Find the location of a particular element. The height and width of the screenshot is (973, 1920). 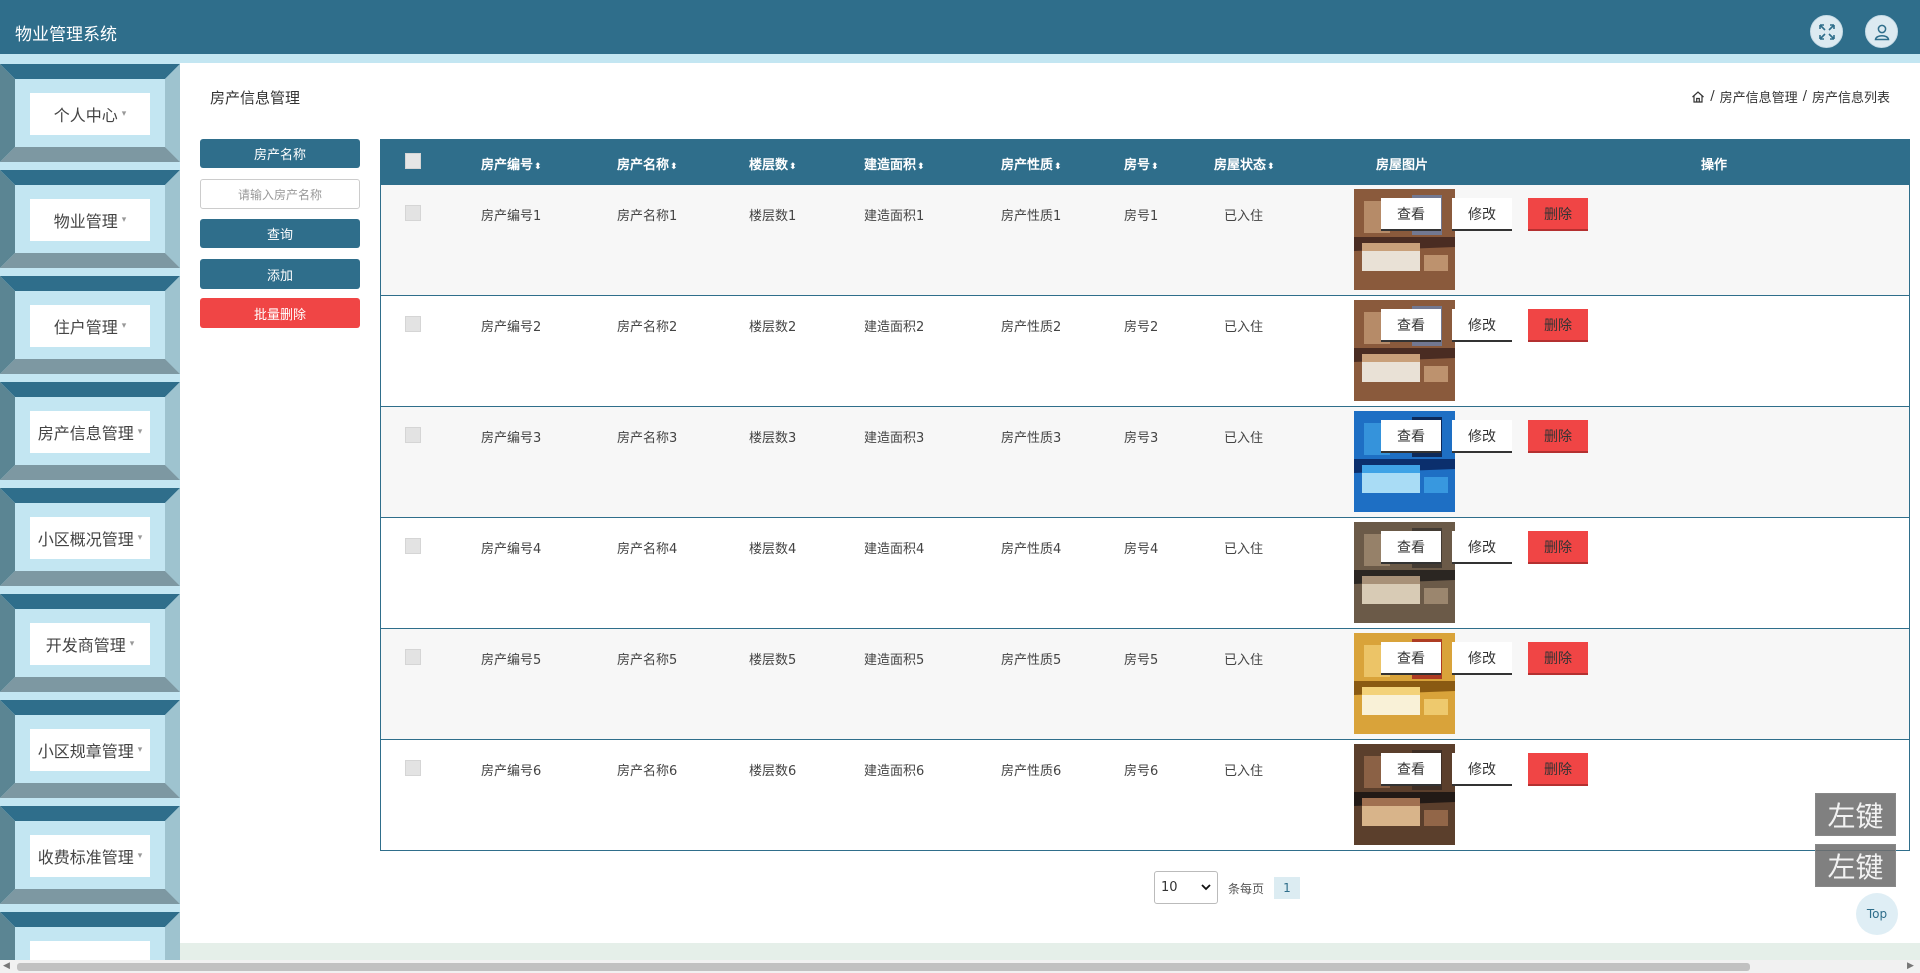

cell-nature: 房产性质6 is located at coordinates (1031, 771).